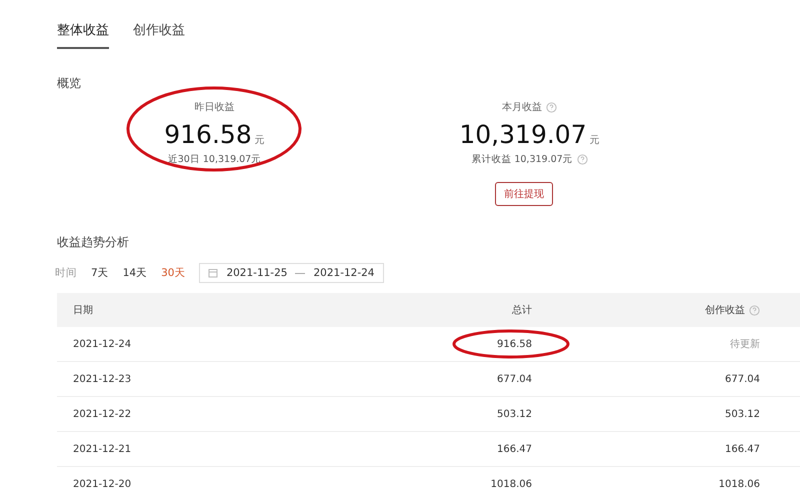 This screenshot has width=800, height=496. Describe the element at coordinates (213, 273) in the screenshot. I see `calendar-icon` at that location.